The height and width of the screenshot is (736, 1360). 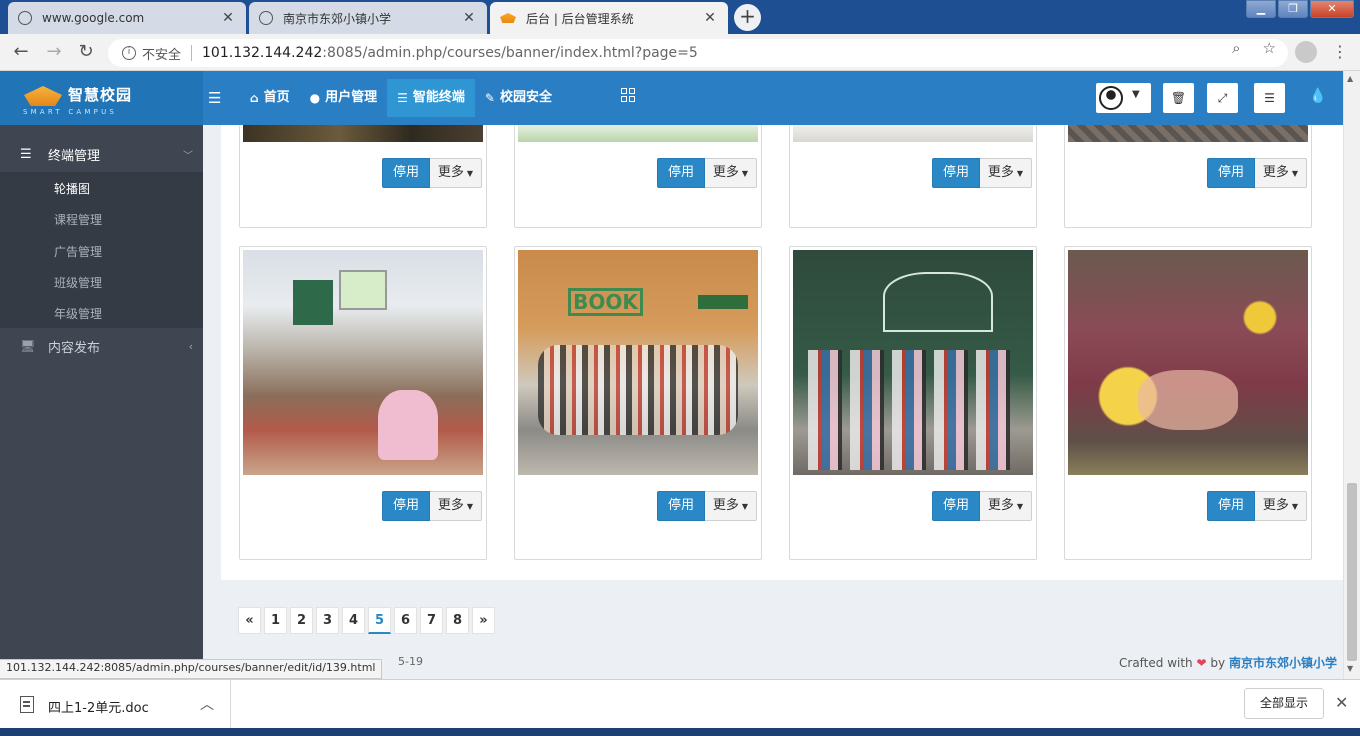 What do you see at coordinates (1284, 703) in the screenshot?
I see `show-all-button: 全部显示` at bounding box center [1284, 703].